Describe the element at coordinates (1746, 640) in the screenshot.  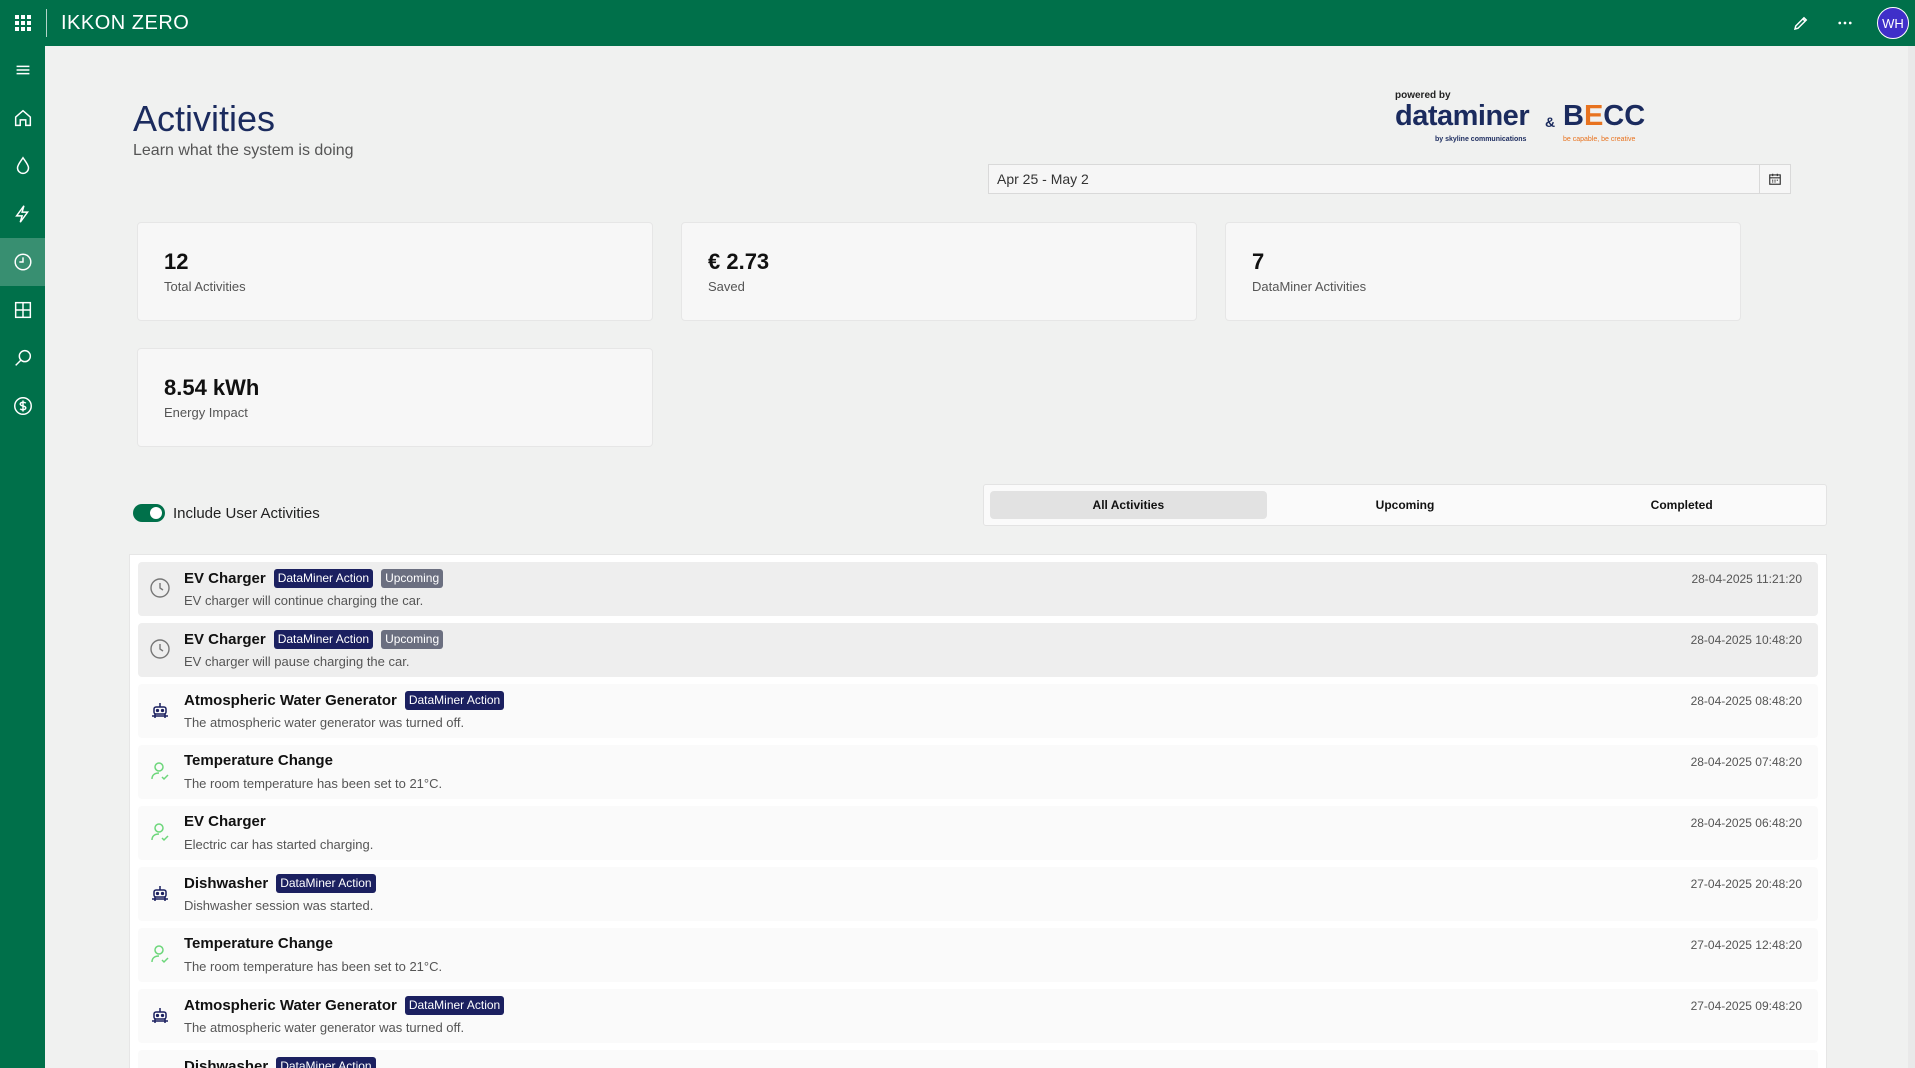
I see `activity-timestamp: 28-04-2025 10:48:20` at that location.